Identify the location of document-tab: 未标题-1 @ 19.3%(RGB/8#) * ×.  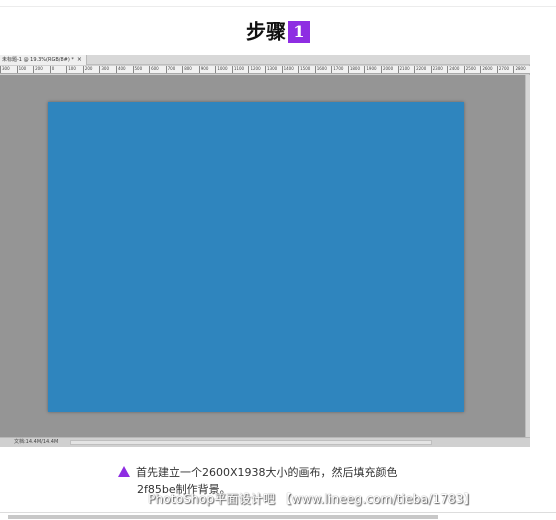
(43, 60).